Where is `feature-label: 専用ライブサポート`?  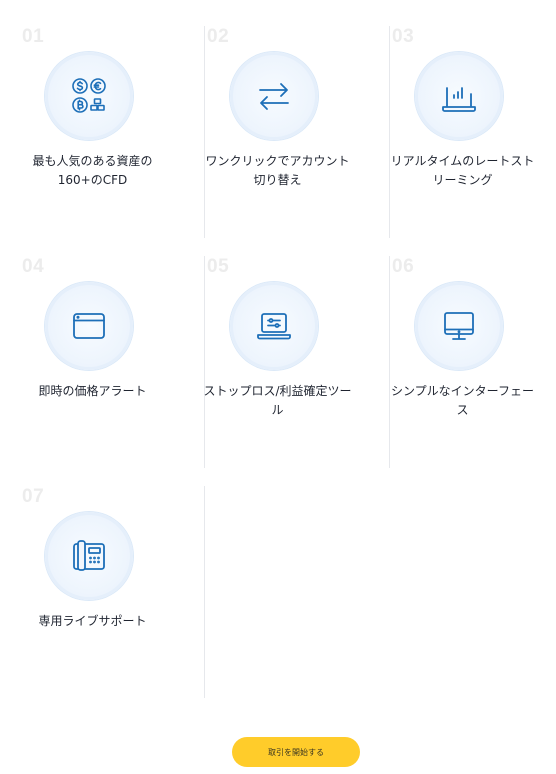 feature-label: 専用ライブサポート is located at coordinates (92, 621).